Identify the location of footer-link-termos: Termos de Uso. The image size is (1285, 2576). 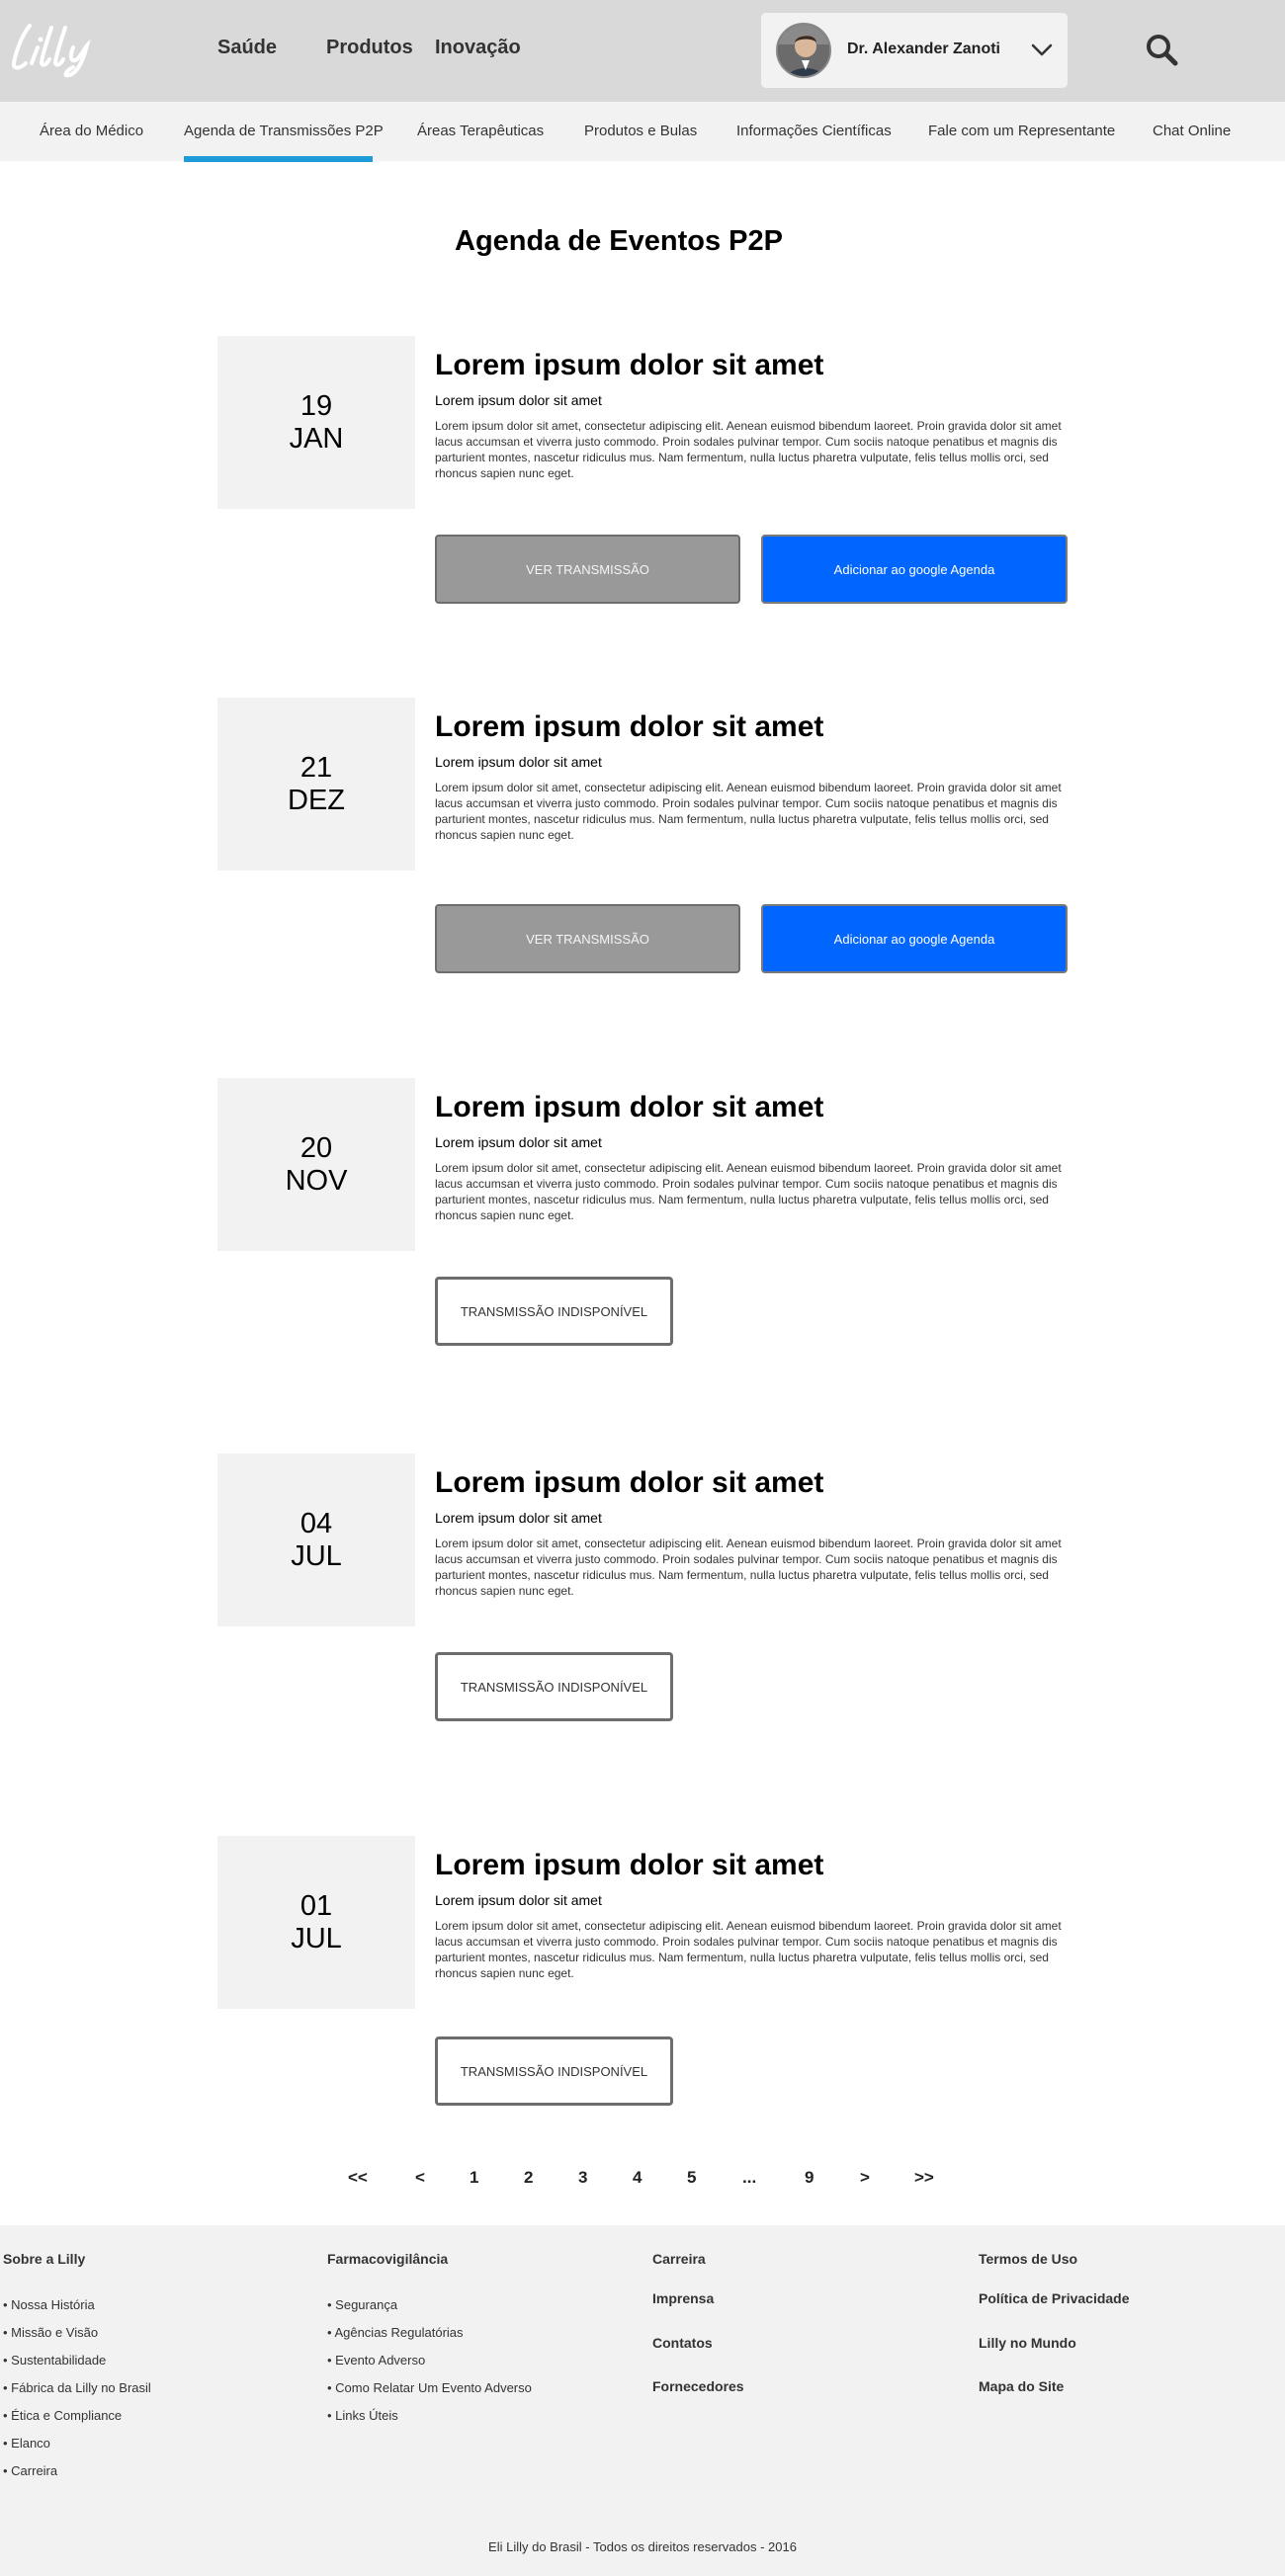
(1028, 2259).